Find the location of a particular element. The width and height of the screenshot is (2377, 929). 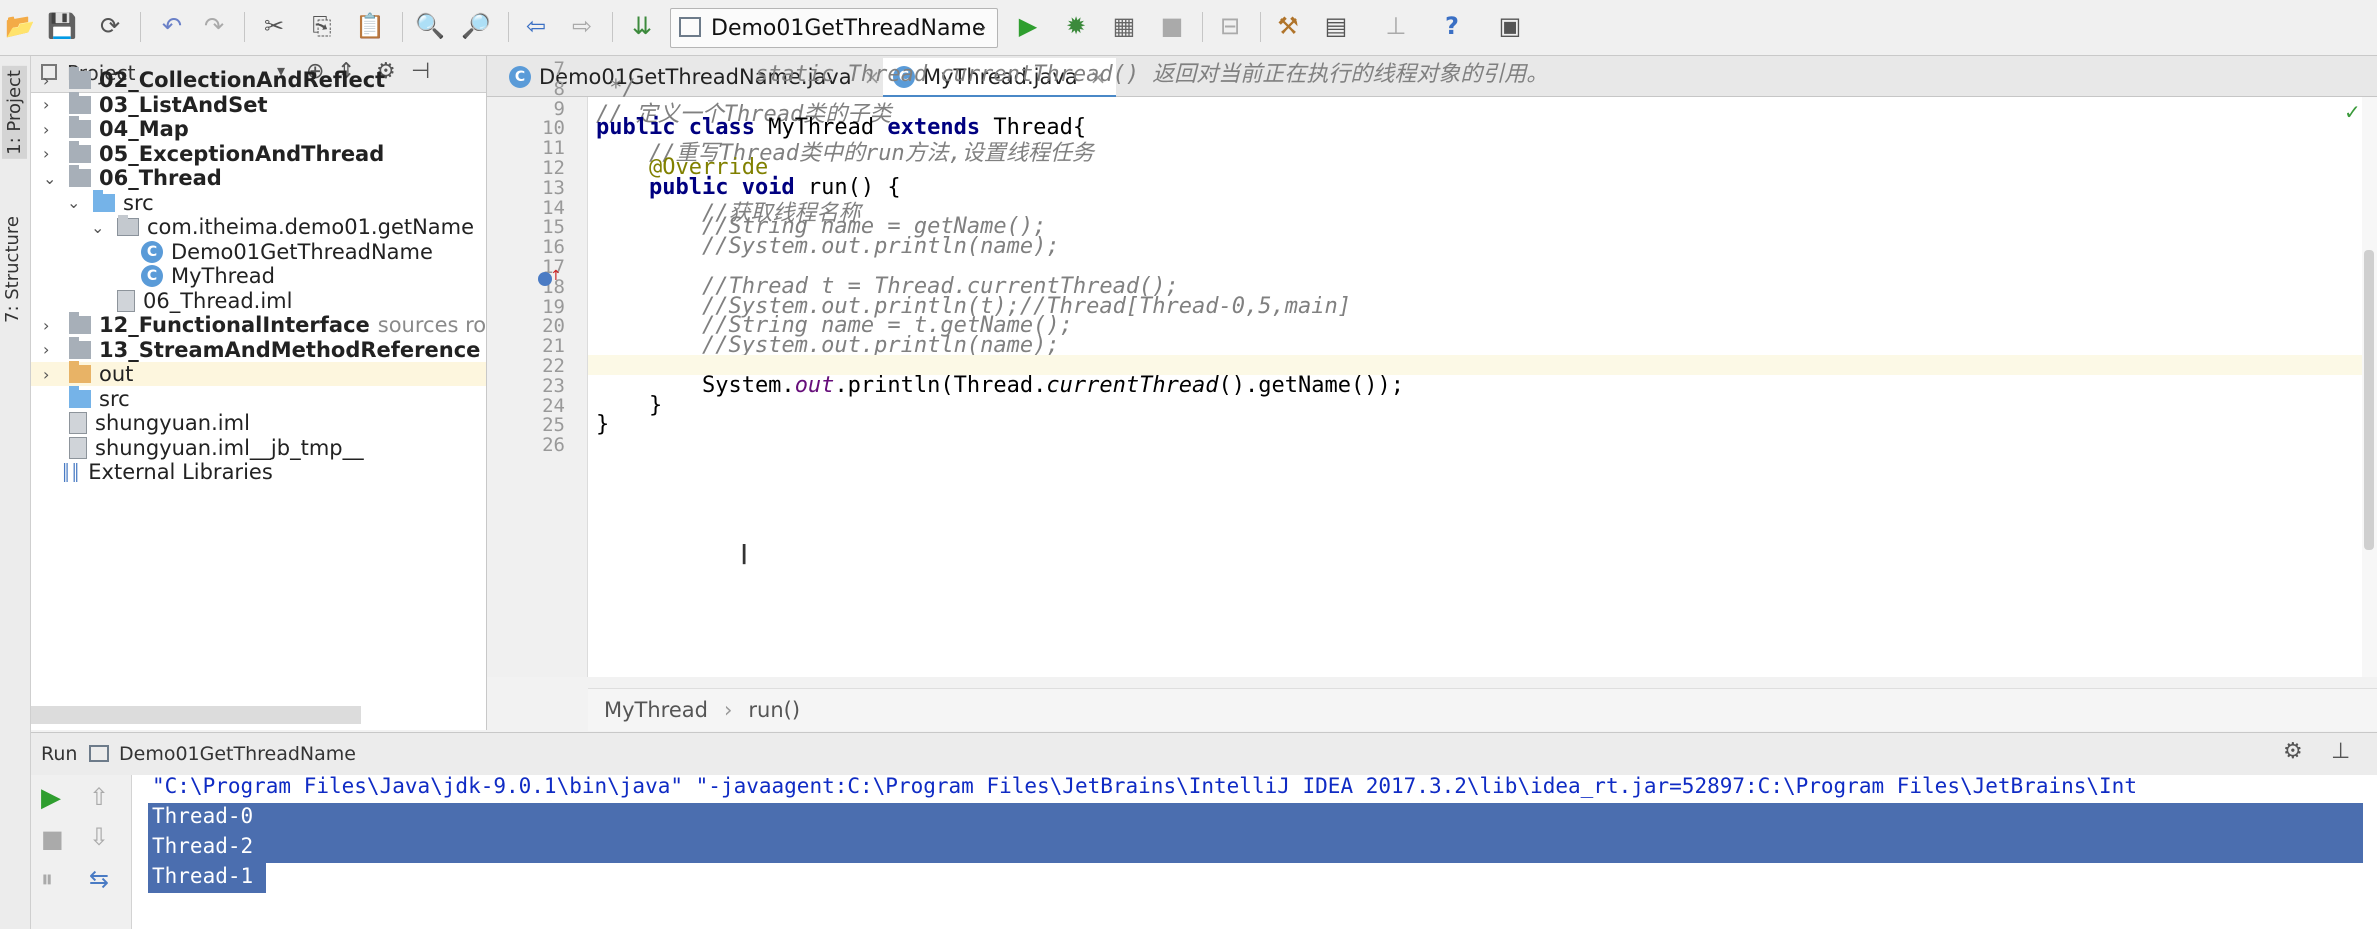

file-icon is located at coordinates (126, 300).